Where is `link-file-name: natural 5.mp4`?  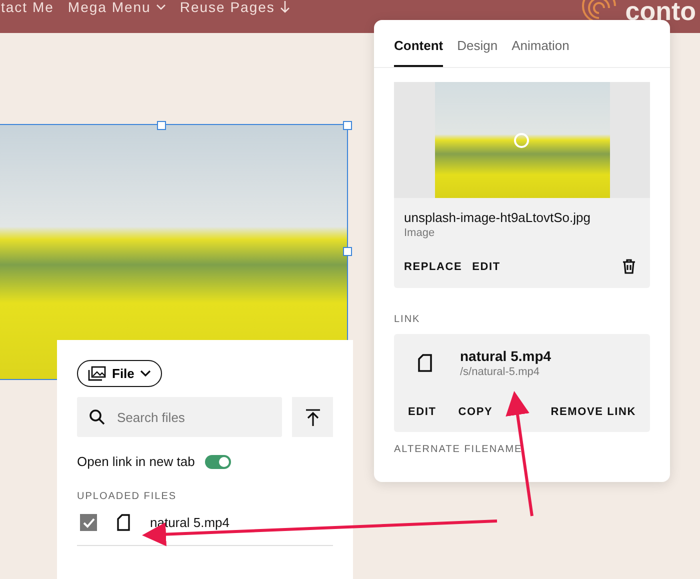
link-file-name: natural 5.mp4 is located at coordinates (506, 356).